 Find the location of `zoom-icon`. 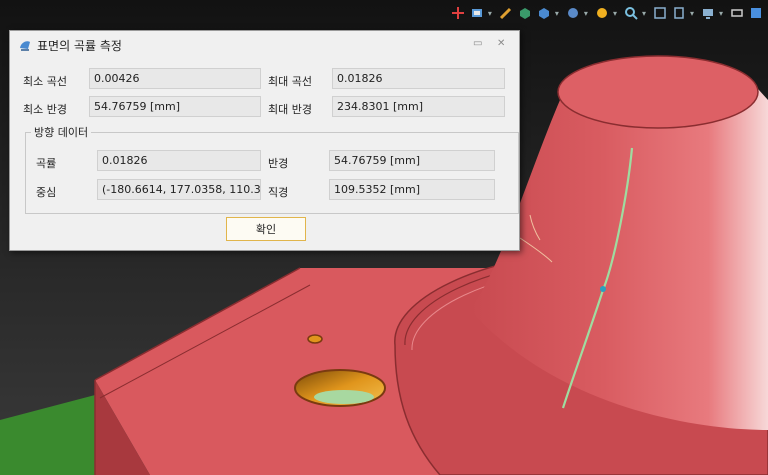

zoom-icon is located at coordinates (631, 13).